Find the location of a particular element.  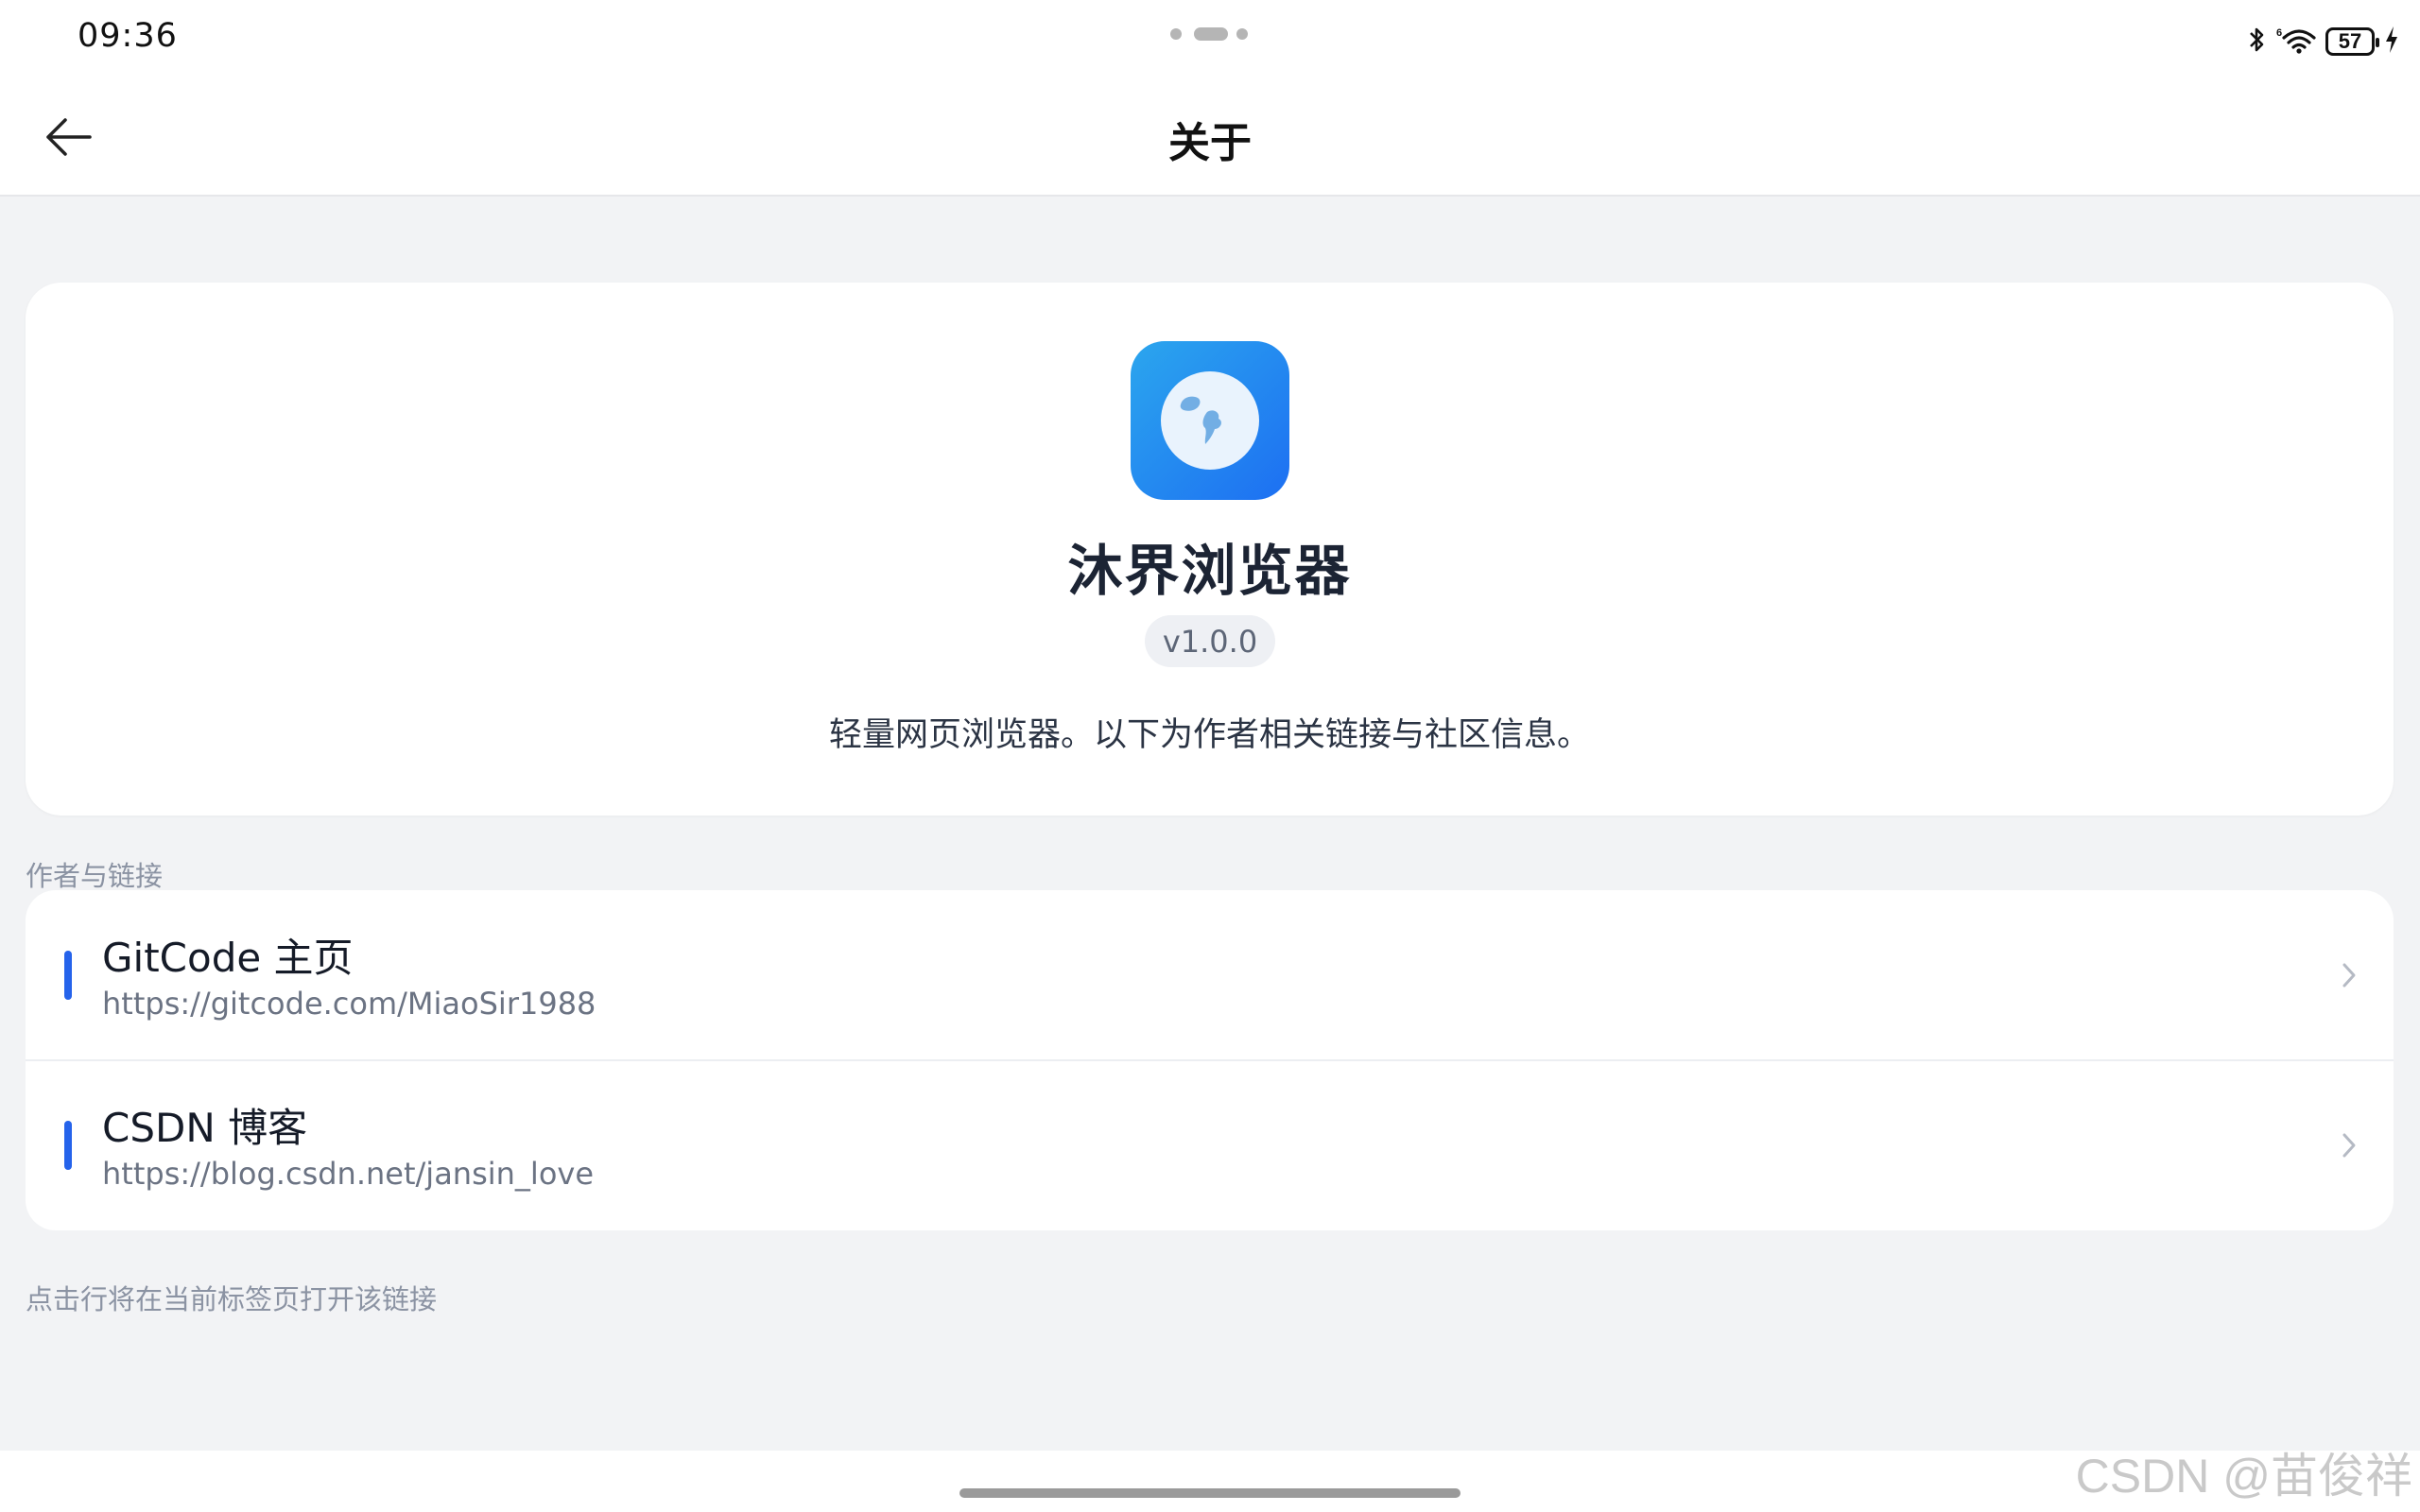

status-bar: 09:36 6 57 is located at coordinates (1210, 40).